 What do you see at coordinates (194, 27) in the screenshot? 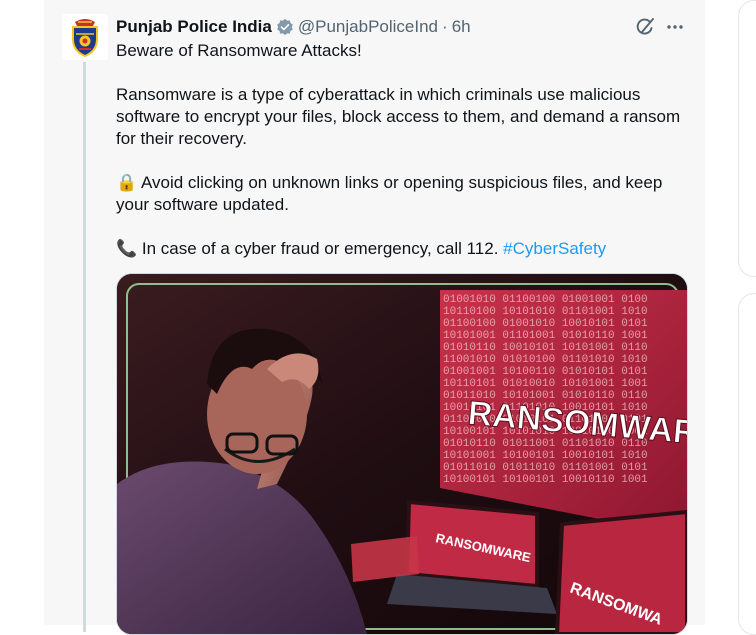
I see `author-name: Punjab Police India` at bounding box center [194, 27].